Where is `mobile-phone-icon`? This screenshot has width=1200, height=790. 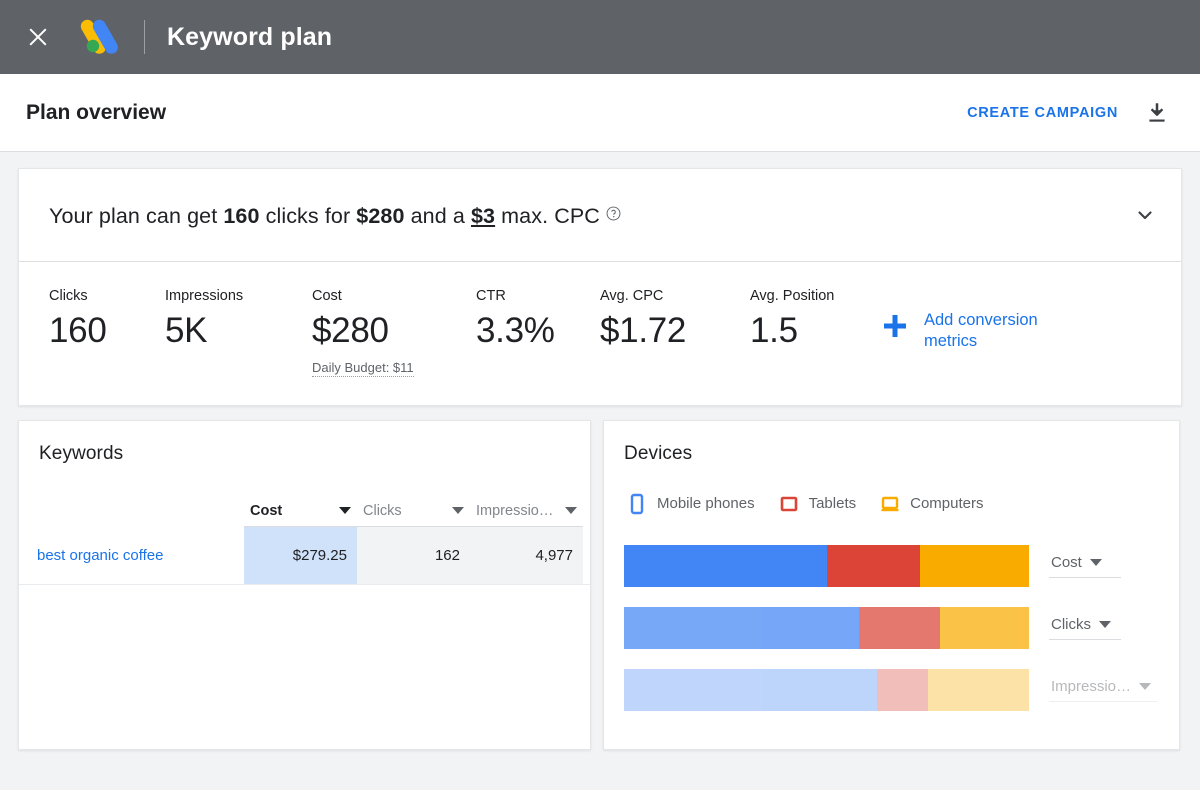 mobile-phone-icon is located at coordinates (637, 504).